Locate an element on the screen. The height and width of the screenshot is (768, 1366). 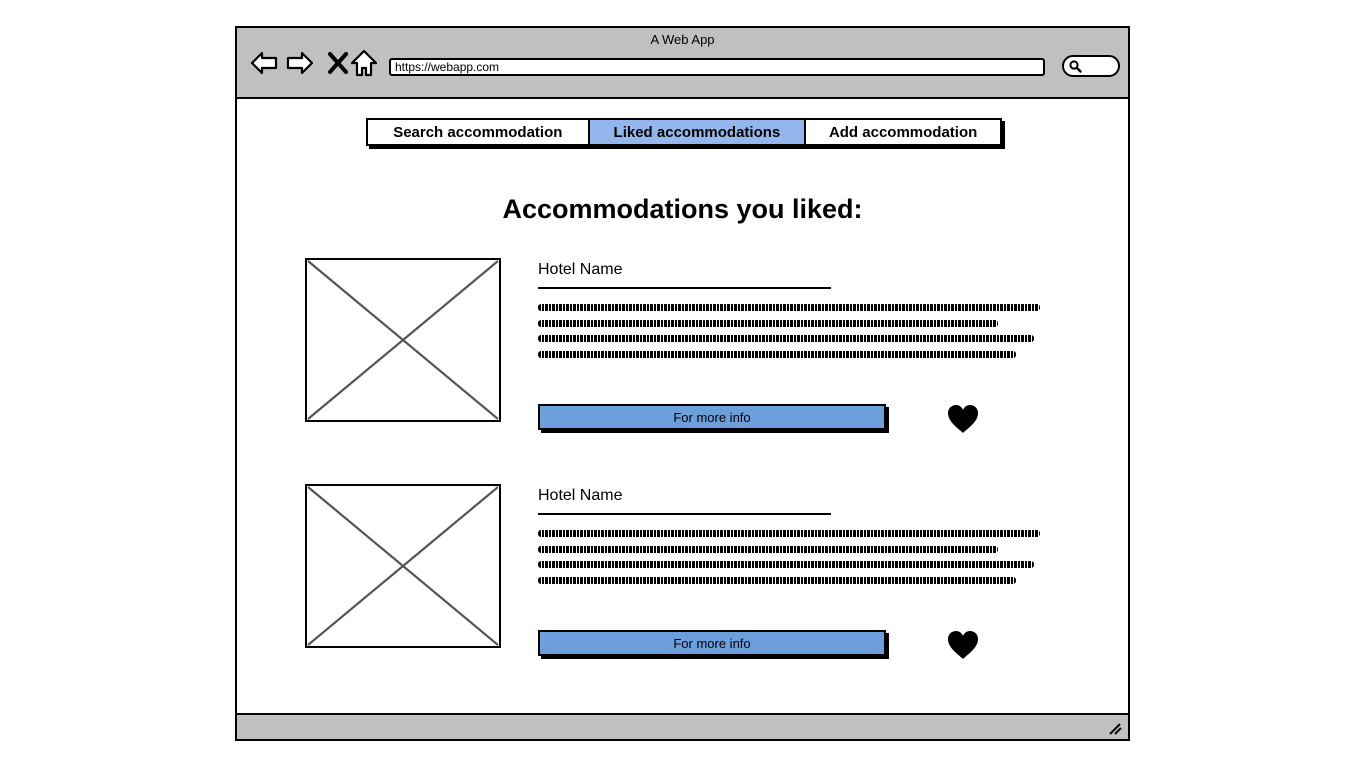
back-icon is located at coordinates (264, 63).